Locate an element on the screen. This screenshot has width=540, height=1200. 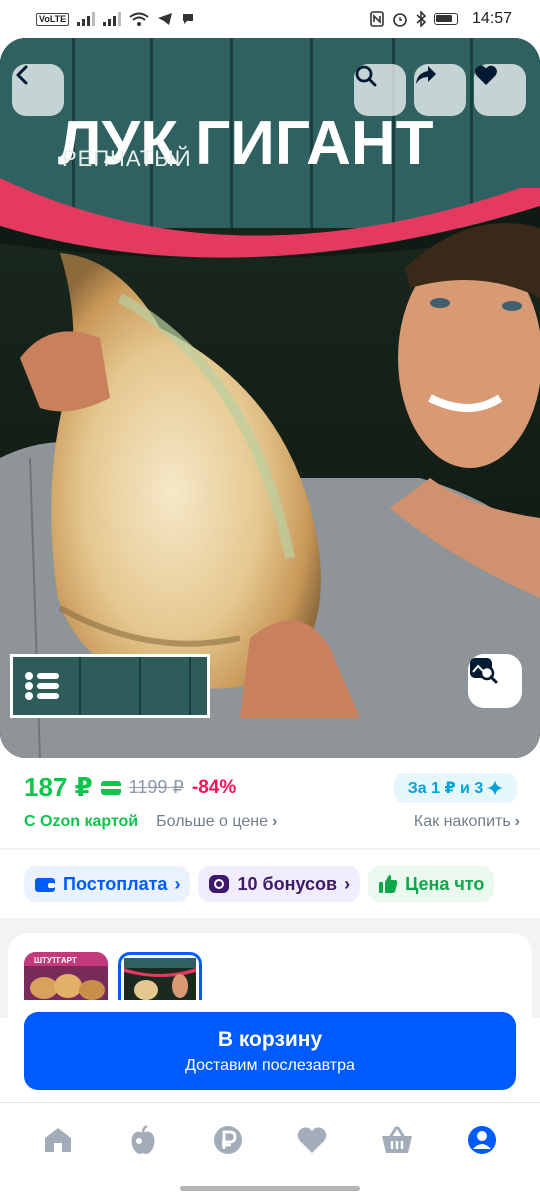
image-search-icon is located at coordinates (484, 671).